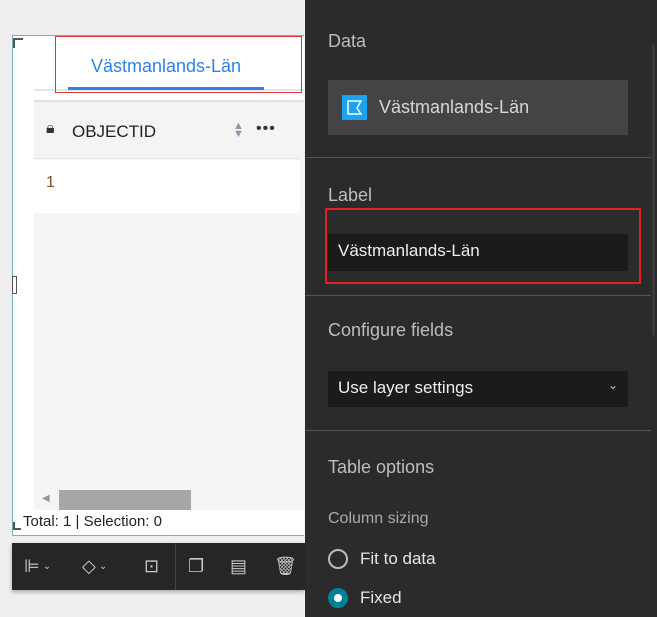  I want to click on lock-icon: 🔒︎, so click(50, 128).